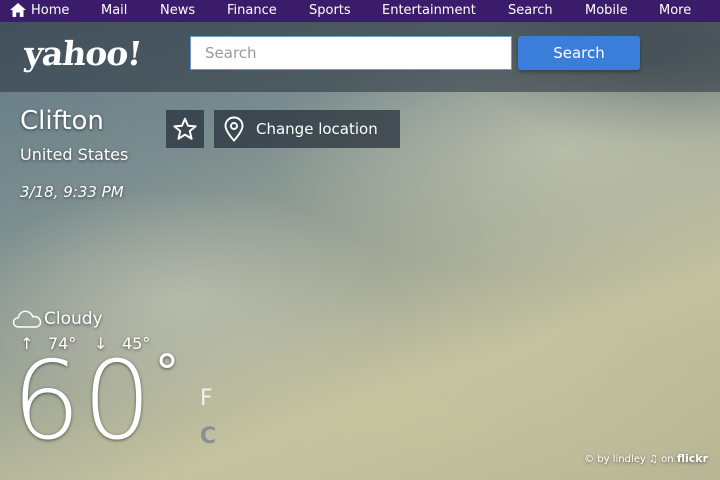  I want to click on header-bar: yahoo! Search, so click(360, 57).